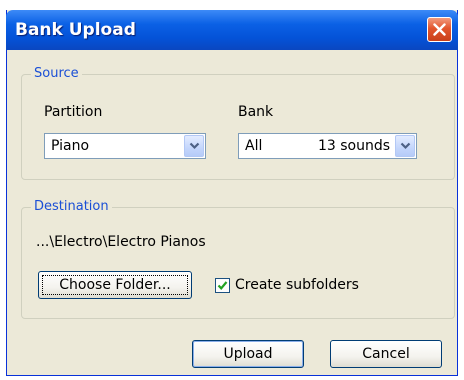 This screenshot has height=380, width=464. I want to click on partition-label: Partition, so click(73, 112).